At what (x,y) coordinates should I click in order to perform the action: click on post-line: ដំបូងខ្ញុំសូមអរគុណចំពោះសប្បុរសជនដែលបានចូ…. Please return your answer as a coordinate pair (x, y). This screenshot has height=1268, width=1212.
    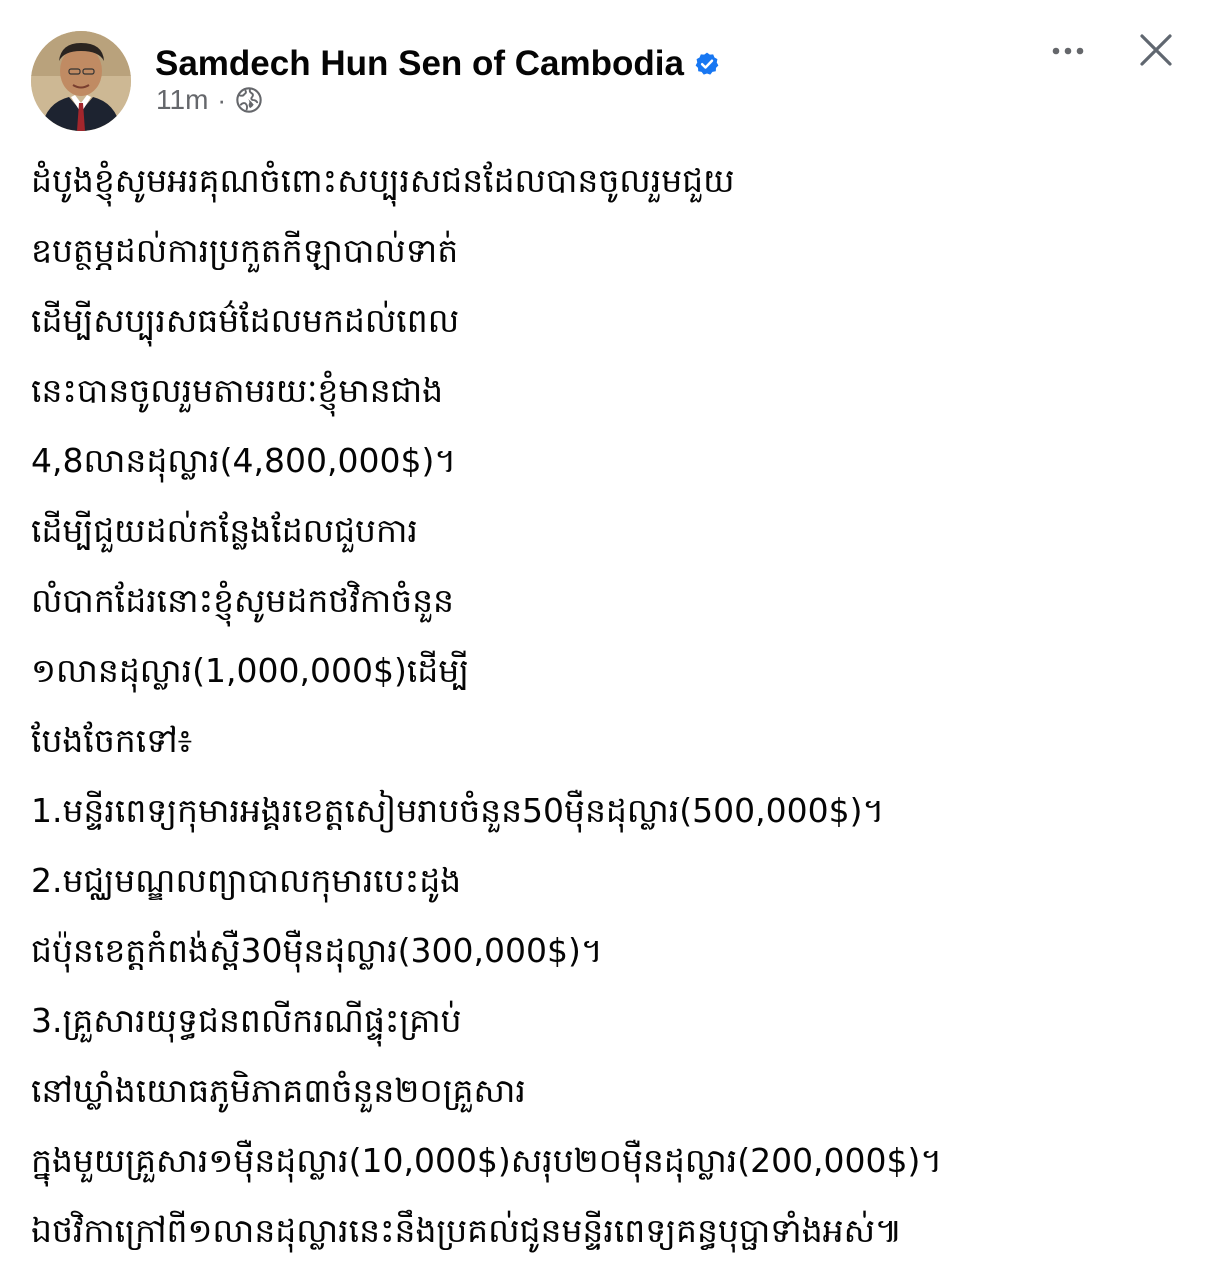
    Looking at the image, I should click on (383, 180).